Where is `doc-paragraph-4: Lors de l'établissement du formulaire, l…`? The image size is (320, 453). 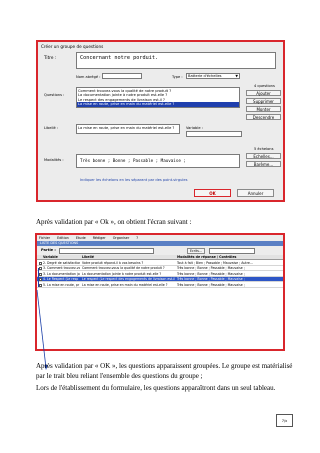
doc-paragraph-4: Lors de l'établissement du formulaire, l… is located at coordinates (156, 388).